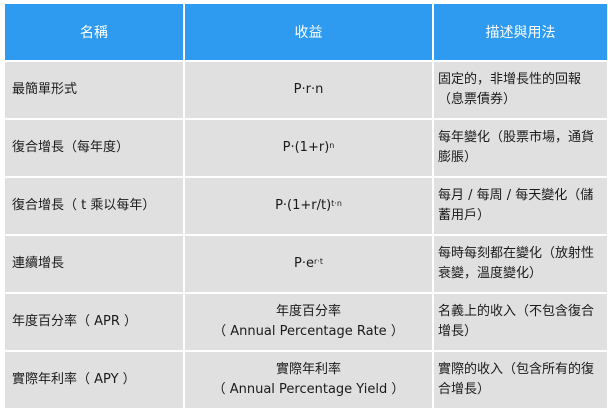 The image size is (608, 412). I want to click on row-usage: 名義上的收入（不包含復合增長）, so click(520, 322).